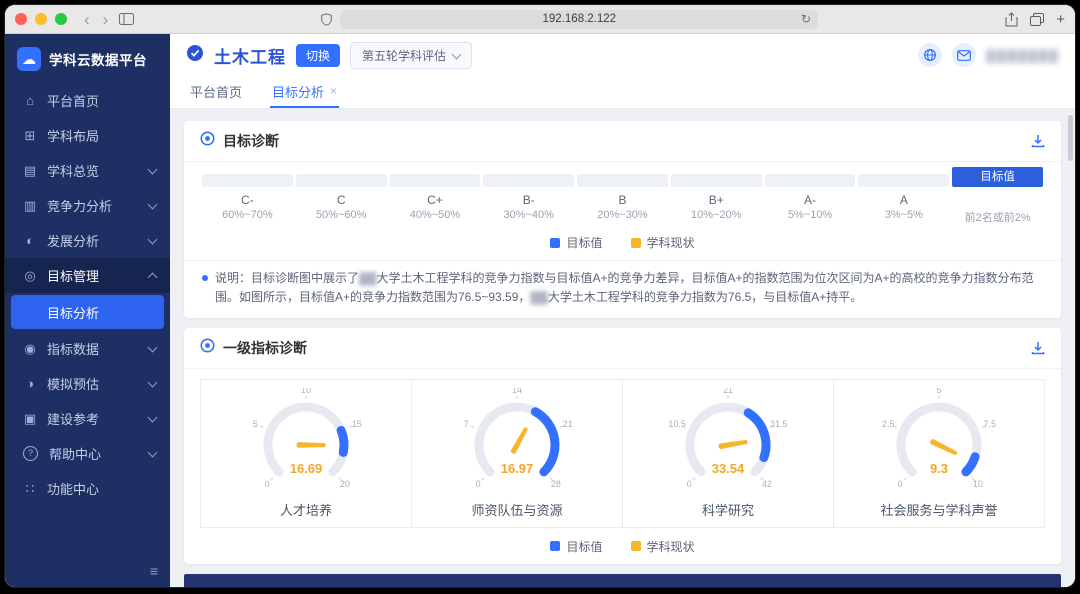 The image size is (1080, 594). I want to click on grade-label: A, so click(903, 200).